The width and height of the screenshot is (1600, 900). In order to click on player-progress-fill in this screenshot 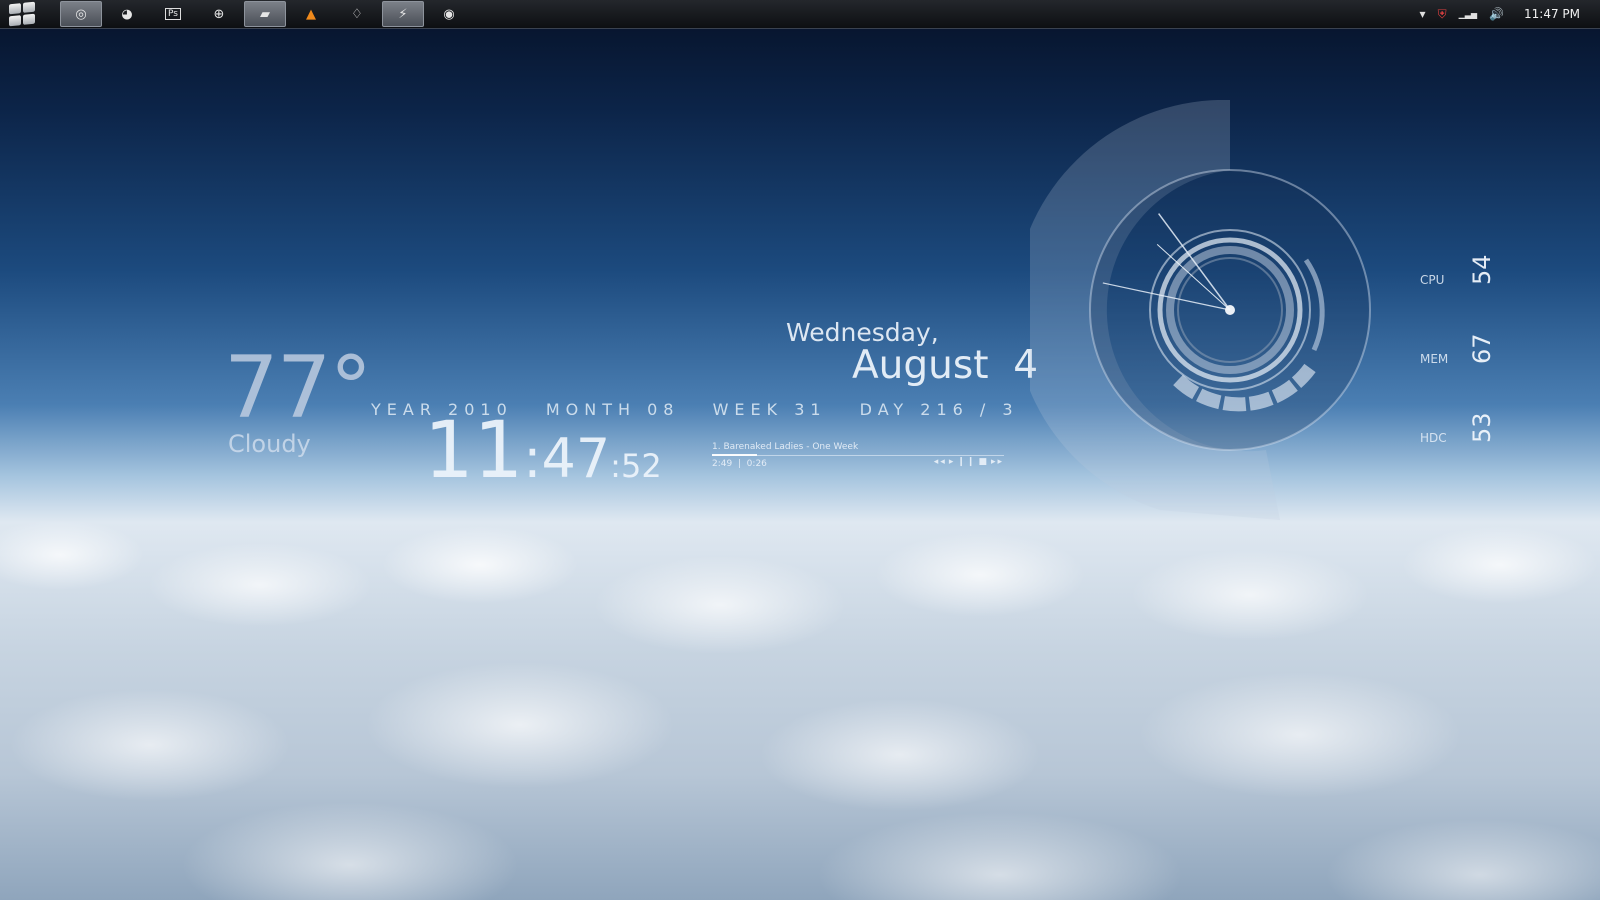, I will do `click(735, 455)`.